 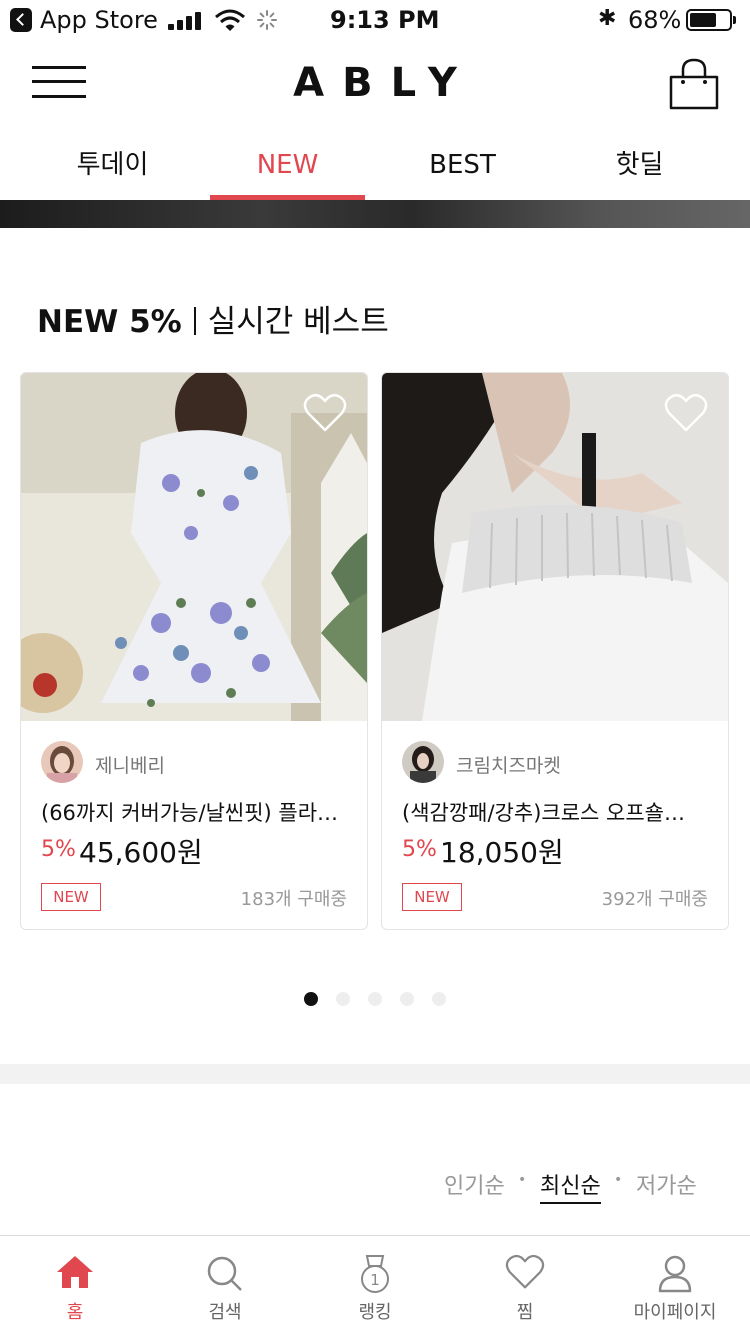 What do you see at coordinates (607, 18) in the screenshot?
I see `bluetooth-icon: ✱` at bounding box center [607, 18].